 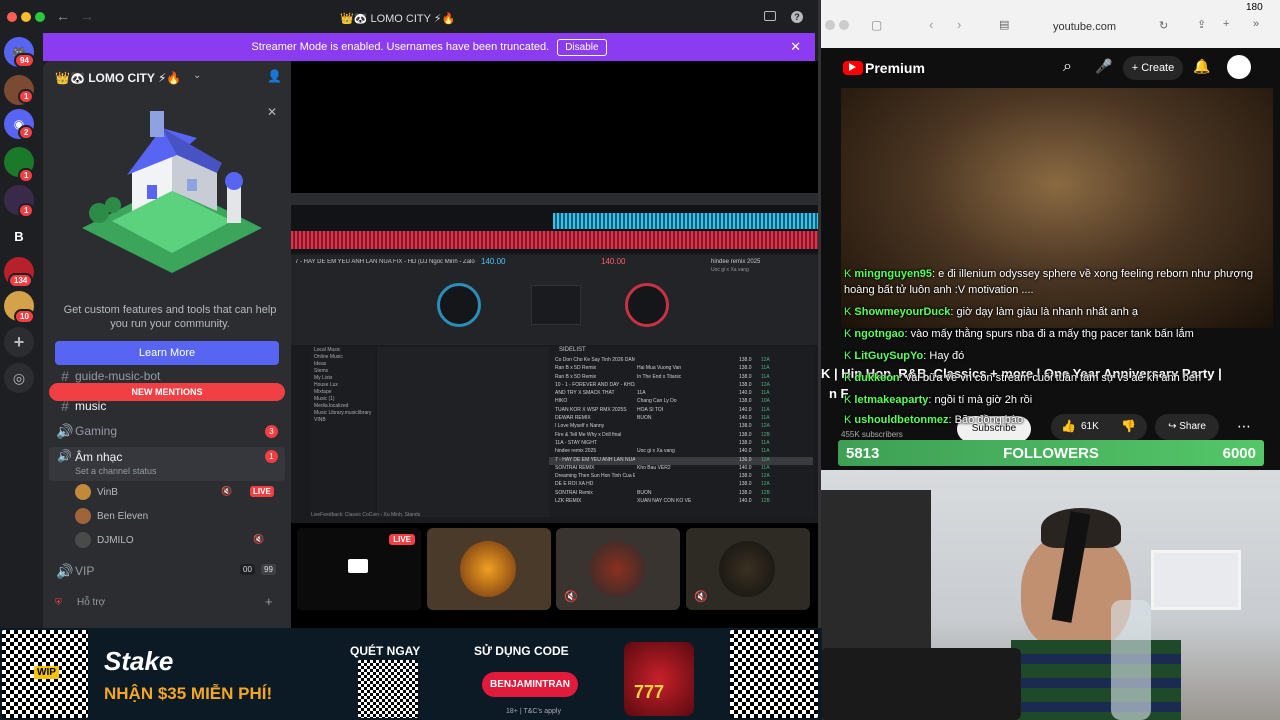 What do you see at coordinates (931, 24) in the screenshot?
I see `back-arrow-icon: ‹` at bounding box center [931, 24].